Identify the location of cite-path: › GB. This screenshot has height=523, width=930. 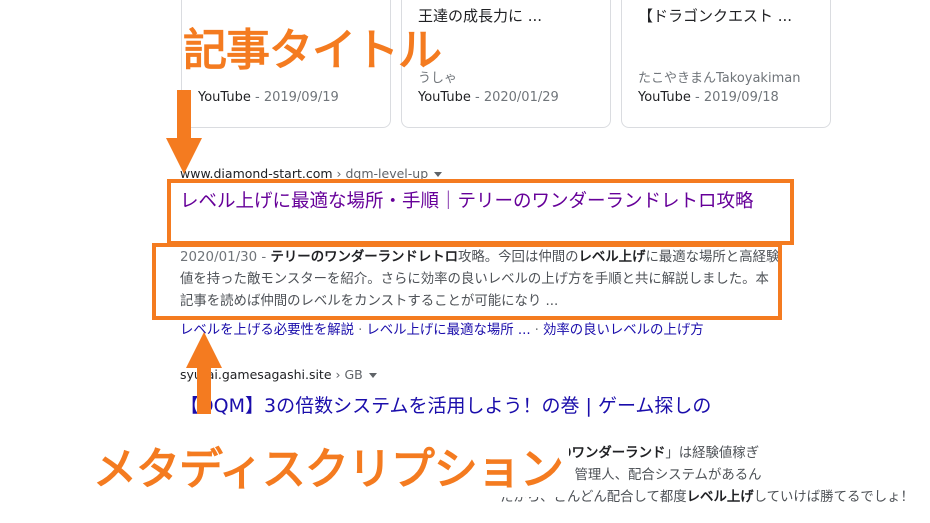
(347, 374).